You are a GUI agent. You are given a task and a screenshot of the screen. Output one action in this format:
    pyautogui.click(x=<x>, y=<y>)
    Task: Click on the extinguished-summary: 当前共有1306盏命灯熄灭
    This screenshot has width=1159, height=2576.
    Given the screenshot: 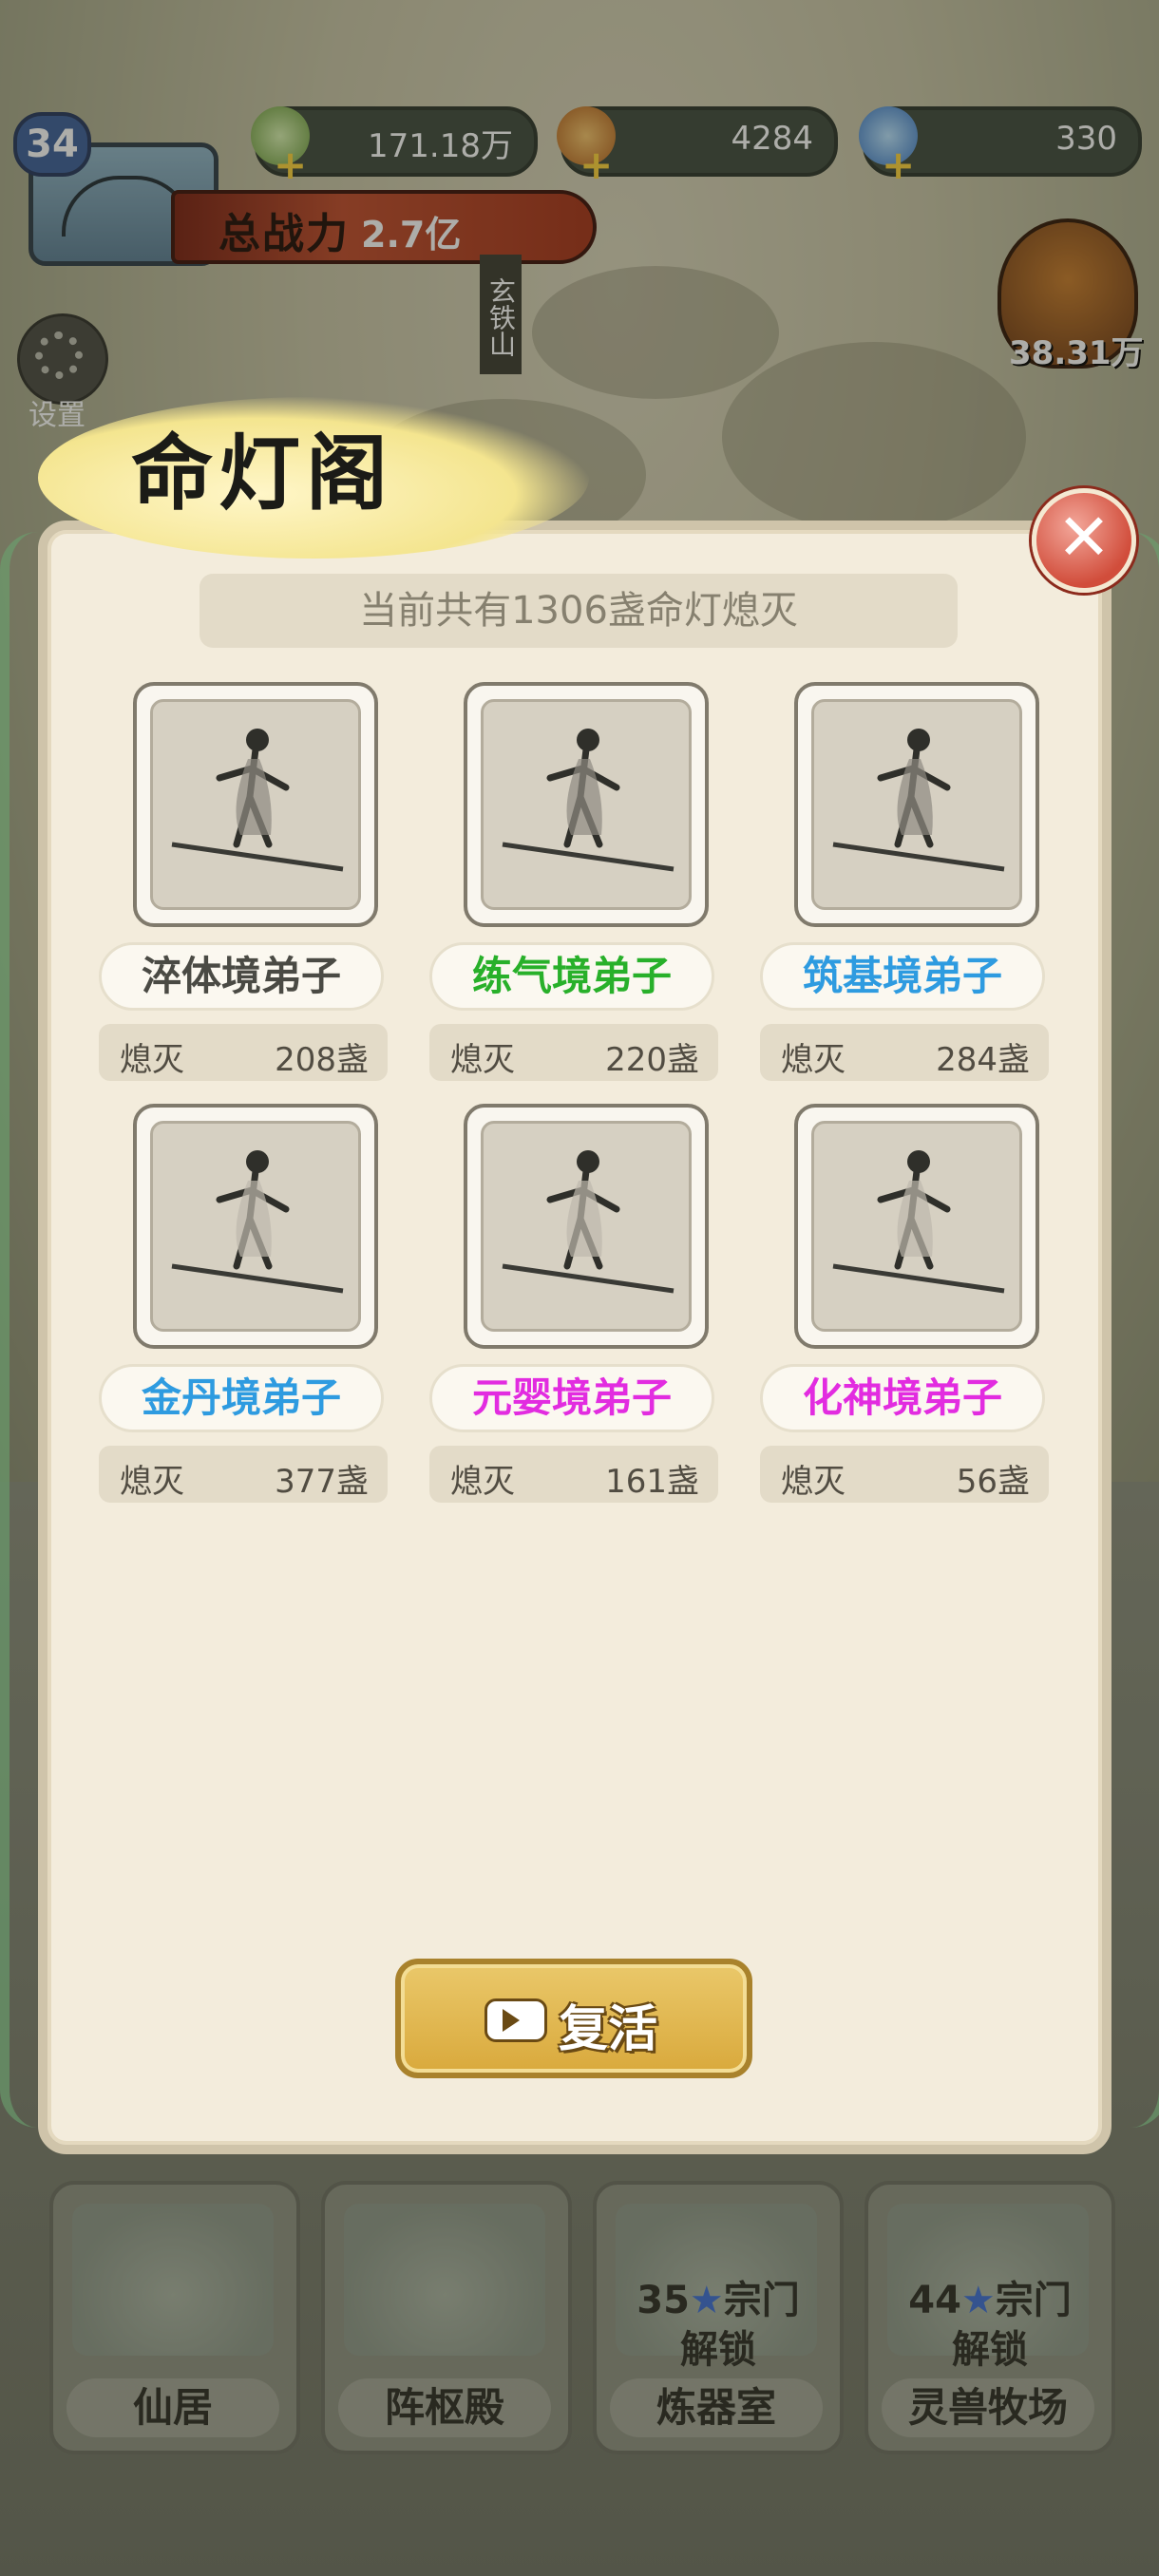 What is the action you would take?
    pyautogui.click(x=579, y=611)
    